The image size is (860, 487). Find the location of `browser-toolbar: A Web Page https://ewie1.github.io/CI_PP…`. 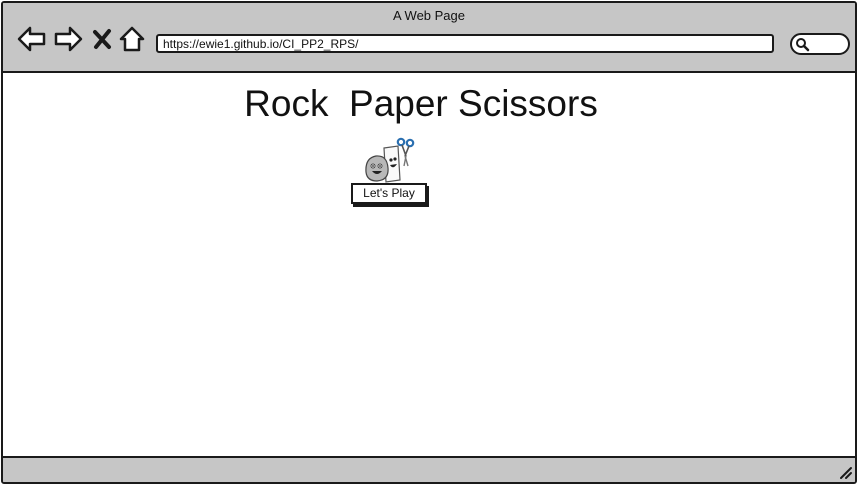

browser-toolbar: A Web Page https://ewie1.github.io/CI_PP… is located at coordinates (429, 38).